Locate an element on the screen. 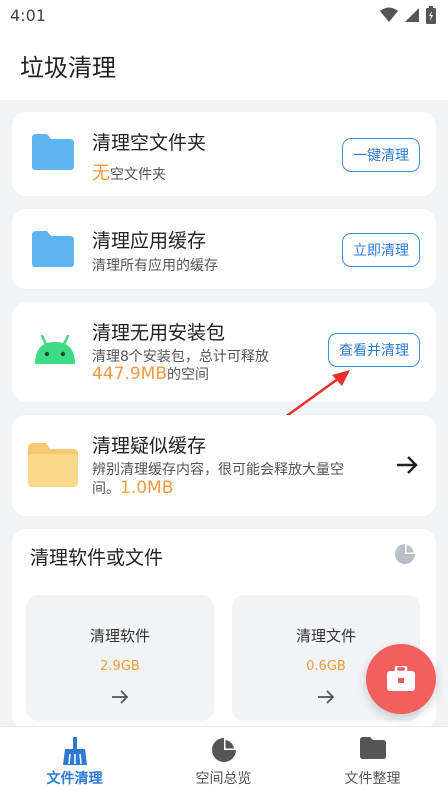 Image resolution: width=448 pixels, height=790 pixels. subtitle-text: 空文件夹 is located at coordinates (138, 175).